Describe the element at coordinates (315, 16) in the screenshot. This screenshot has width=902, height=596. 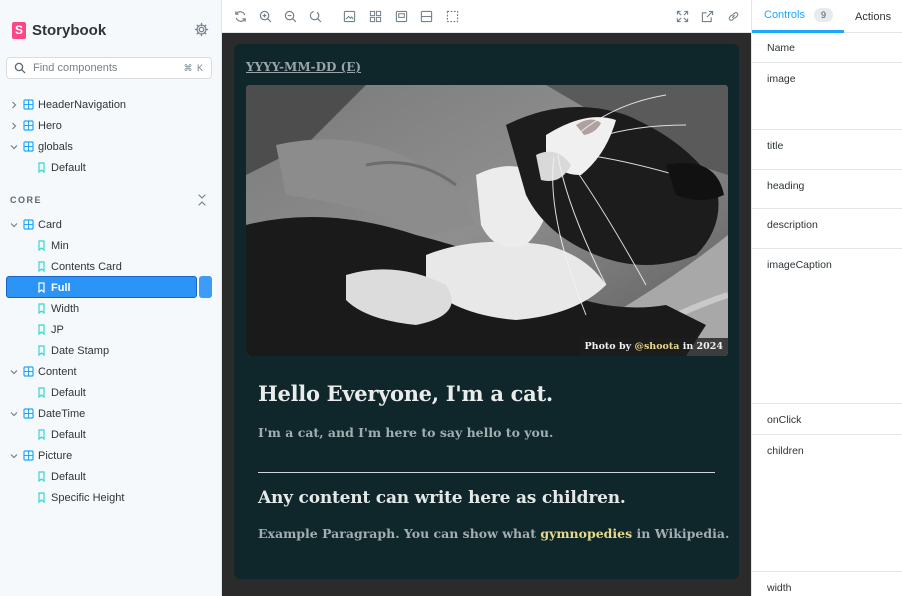
I see `zoom-reset-icon` at that location.